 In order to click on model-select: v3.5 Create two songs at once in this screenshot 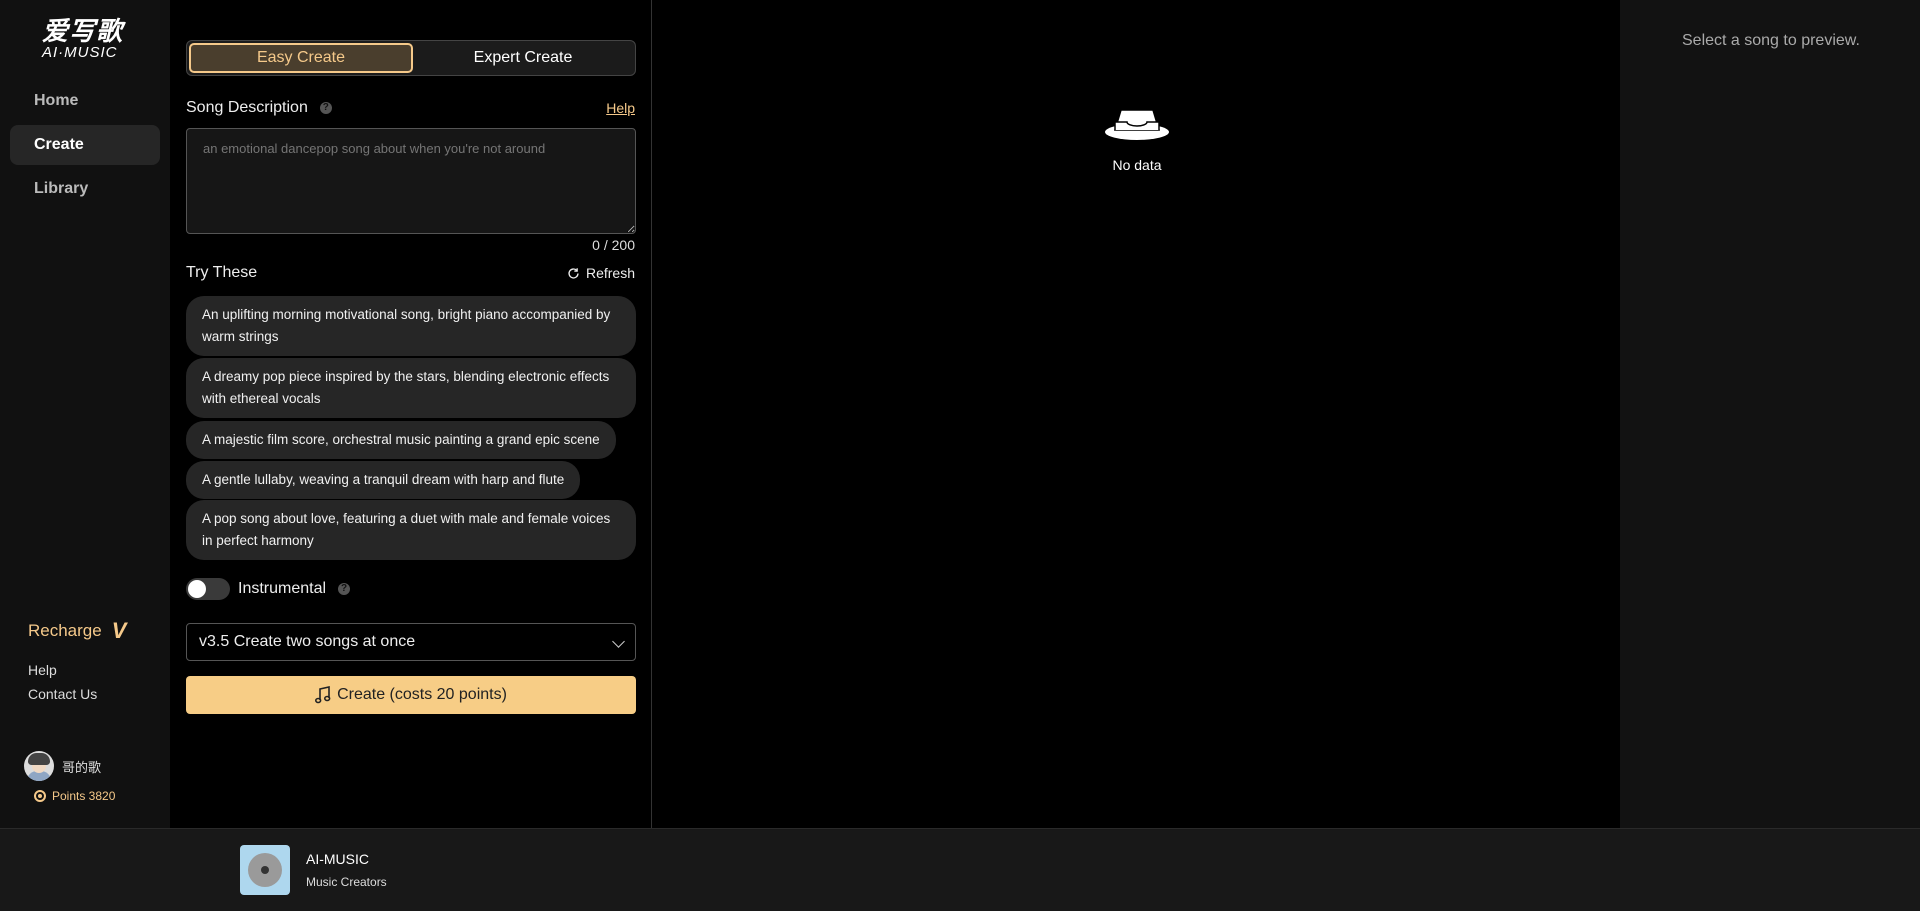, I will do `click(411, 642)`.